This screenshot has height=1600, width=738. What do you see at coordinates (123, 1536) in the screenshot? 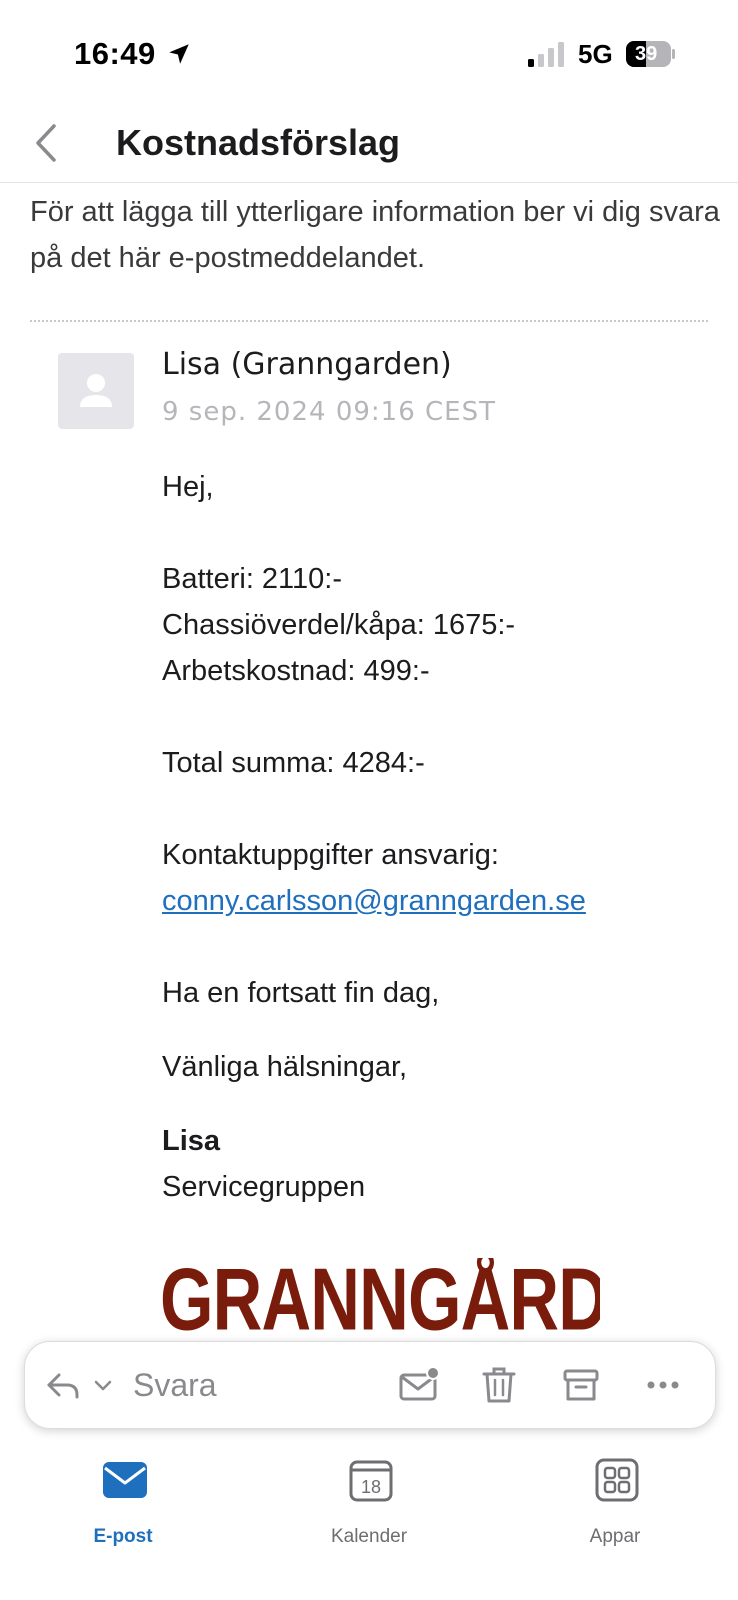
I see `tab-mail-label: E-post` at bounding box center [123, 1536].